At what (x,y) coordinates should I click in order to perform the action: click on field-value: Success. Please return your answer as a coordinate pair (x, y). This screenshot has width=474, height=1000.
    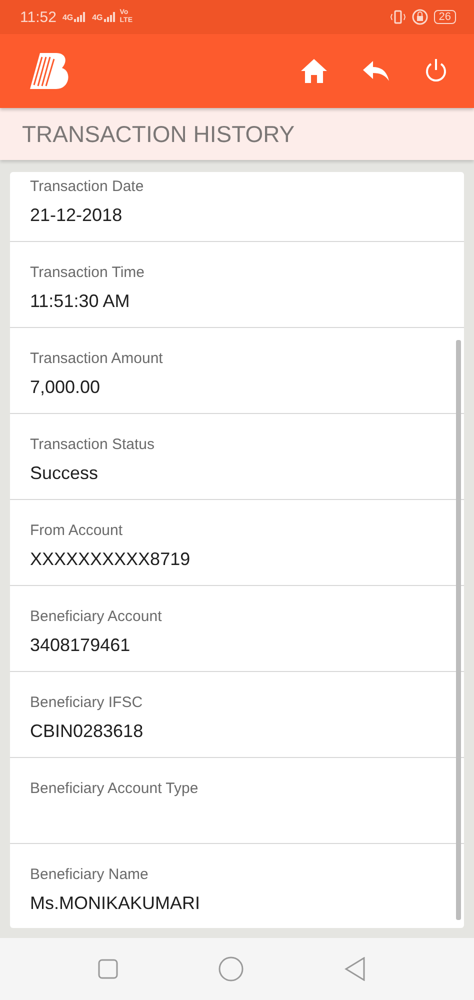
    Looking at the image, I should click on (65, 473).